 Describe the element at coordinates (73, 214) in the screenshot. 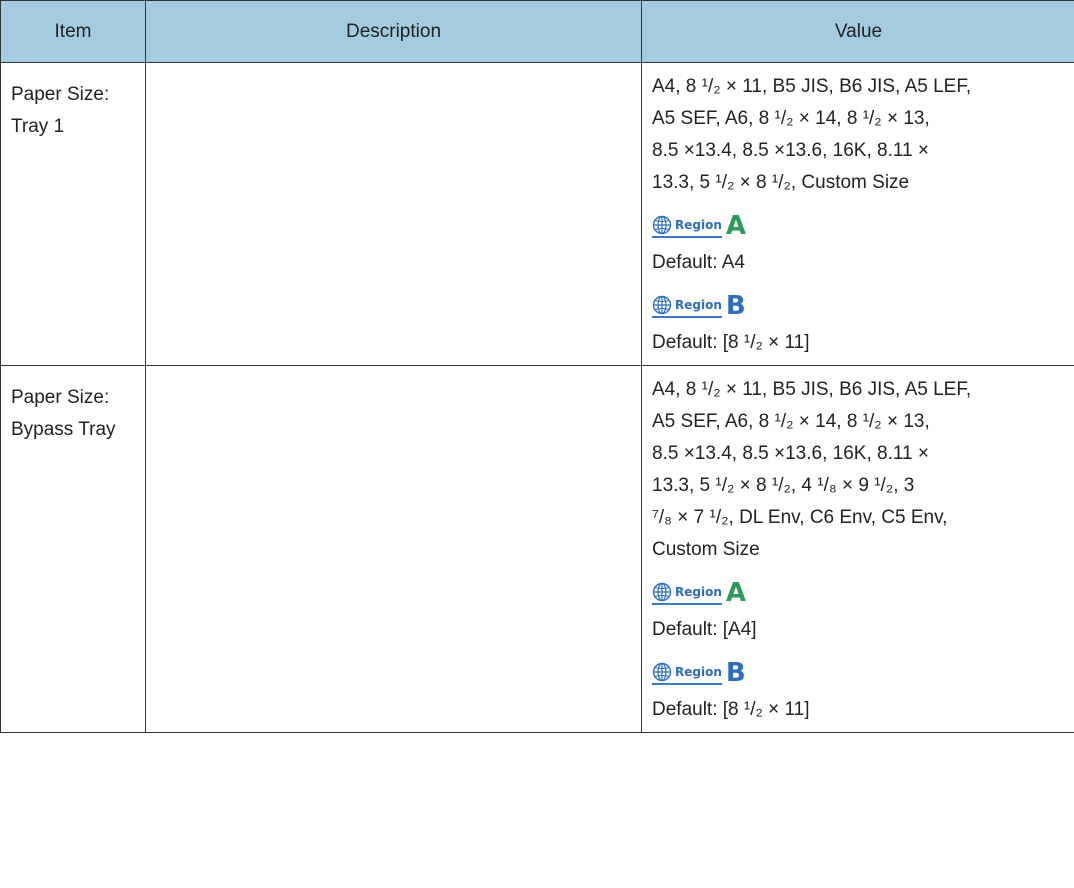

I see `item-cell: Paper Size: Tray 1` at that location.